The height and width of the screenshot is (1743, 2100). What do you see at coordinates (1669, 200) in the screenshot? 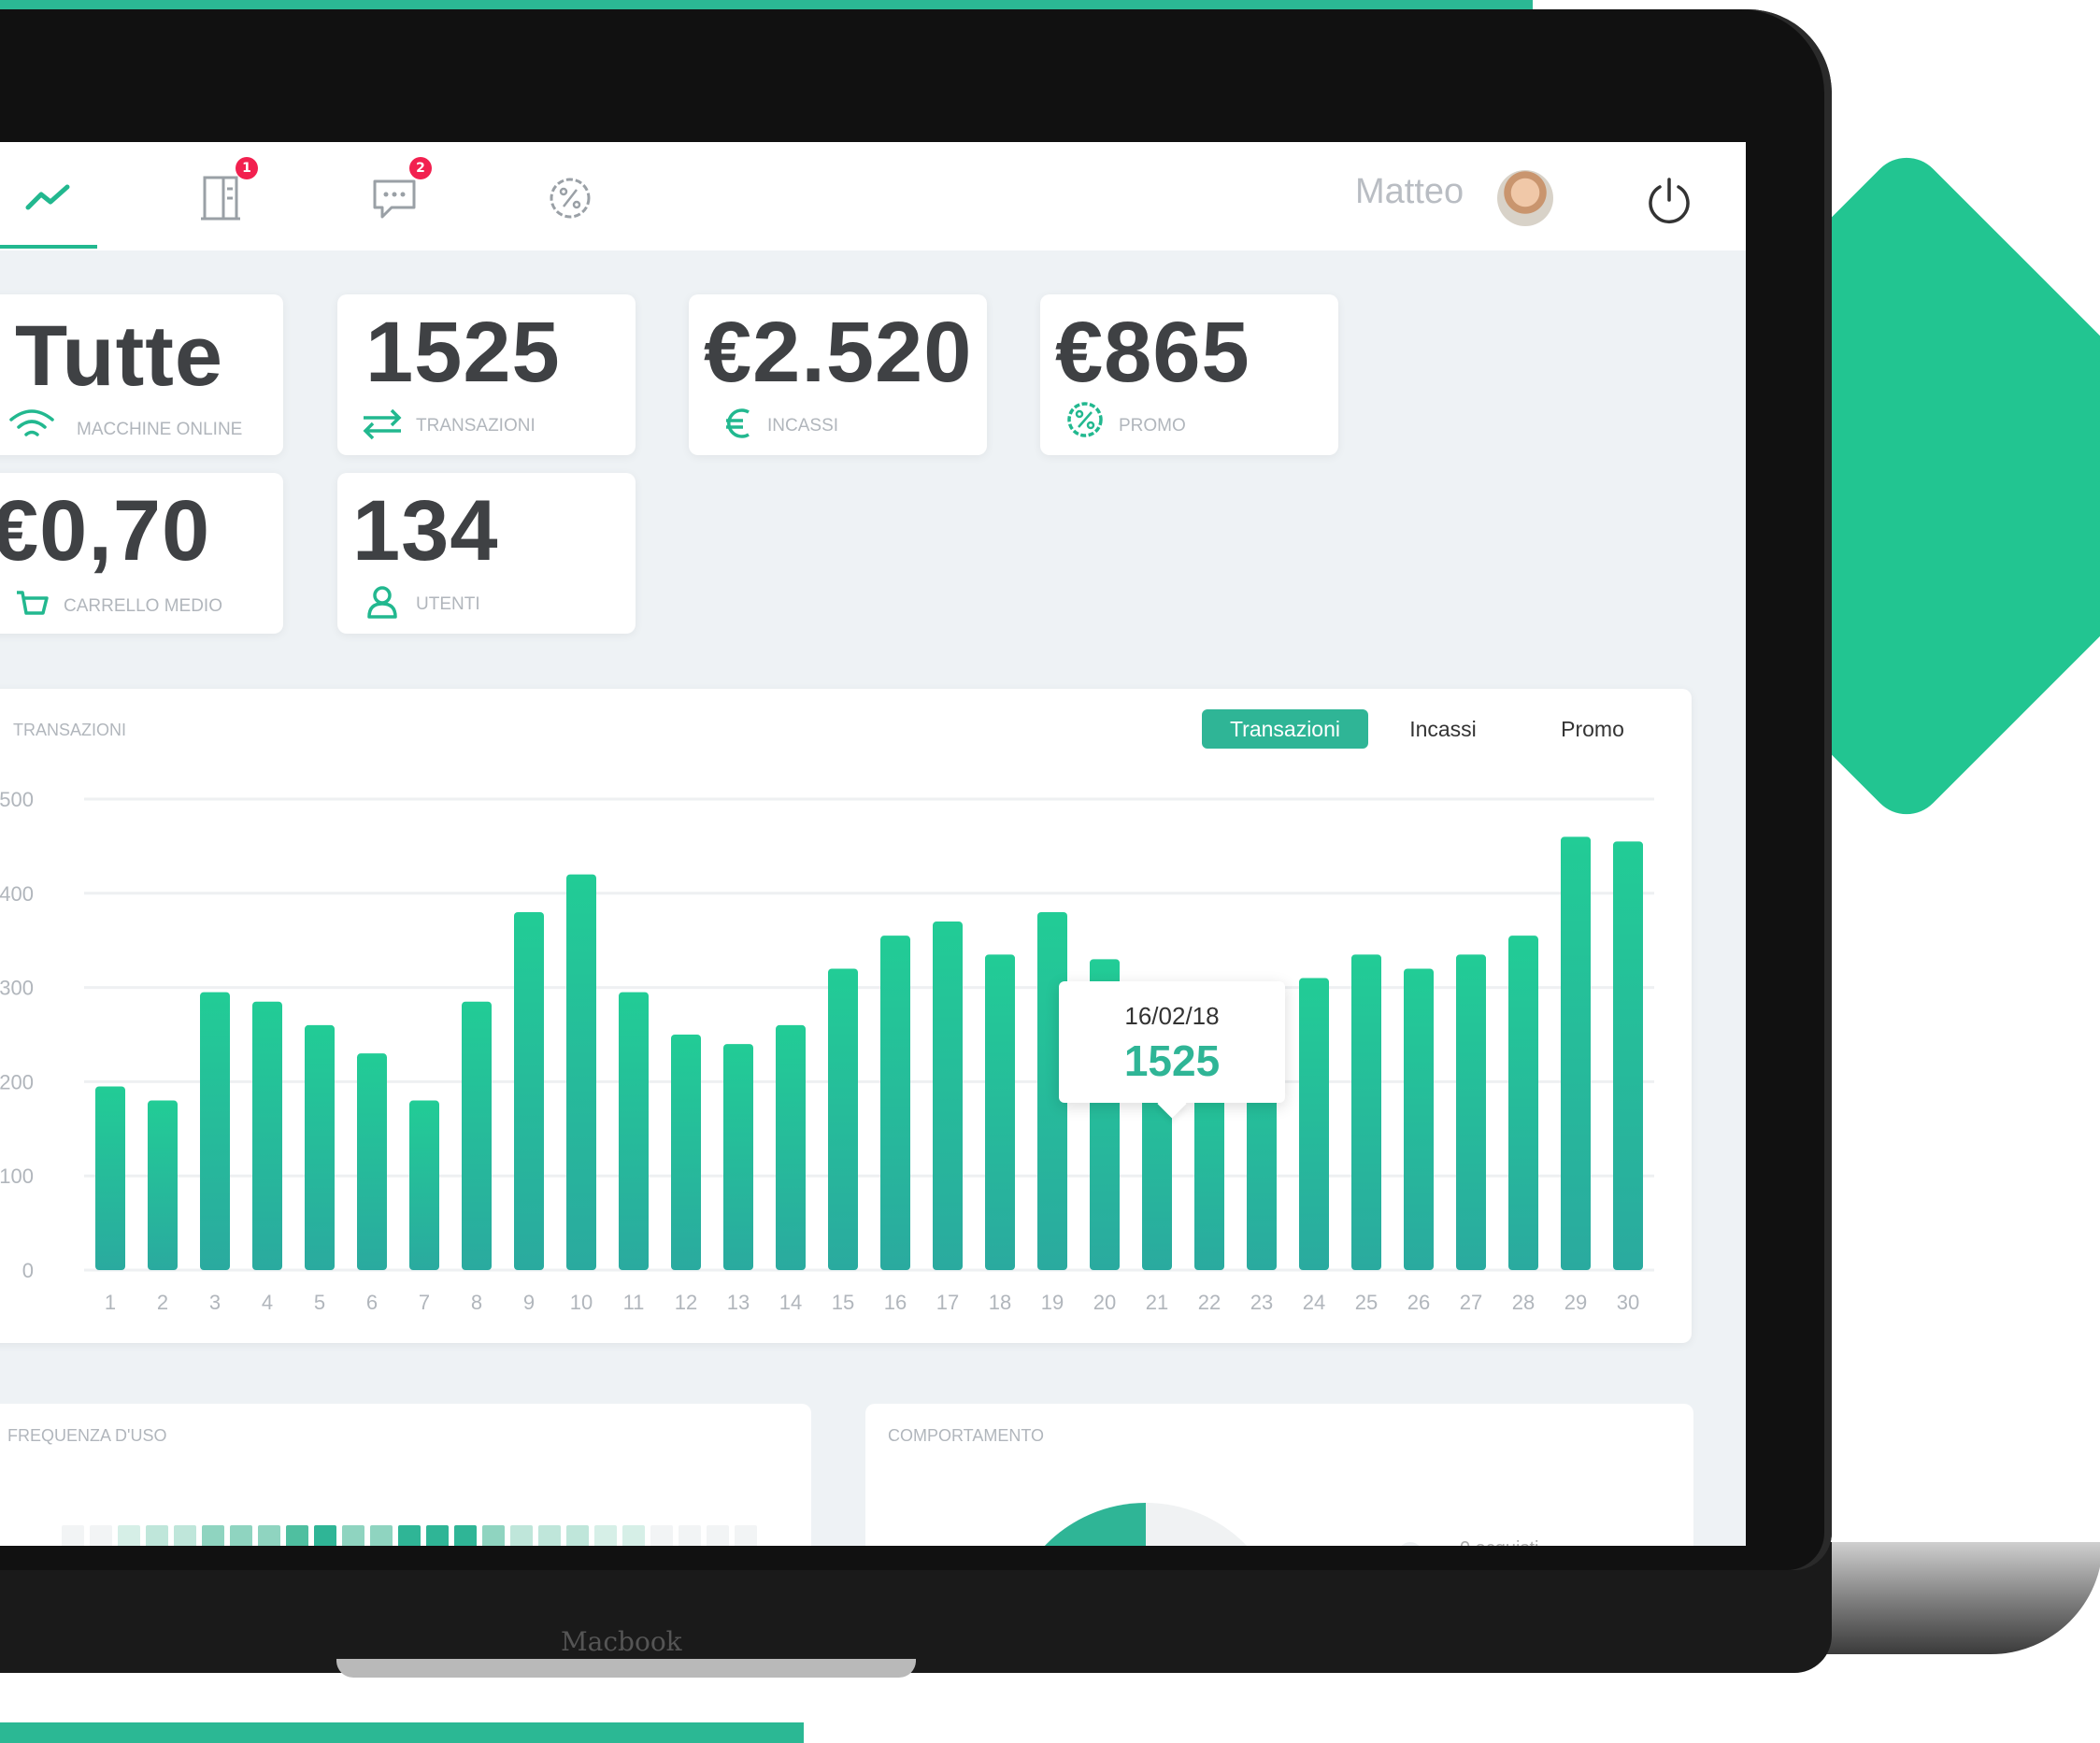
I see `power-icon` at bounding box center [1669, 200].